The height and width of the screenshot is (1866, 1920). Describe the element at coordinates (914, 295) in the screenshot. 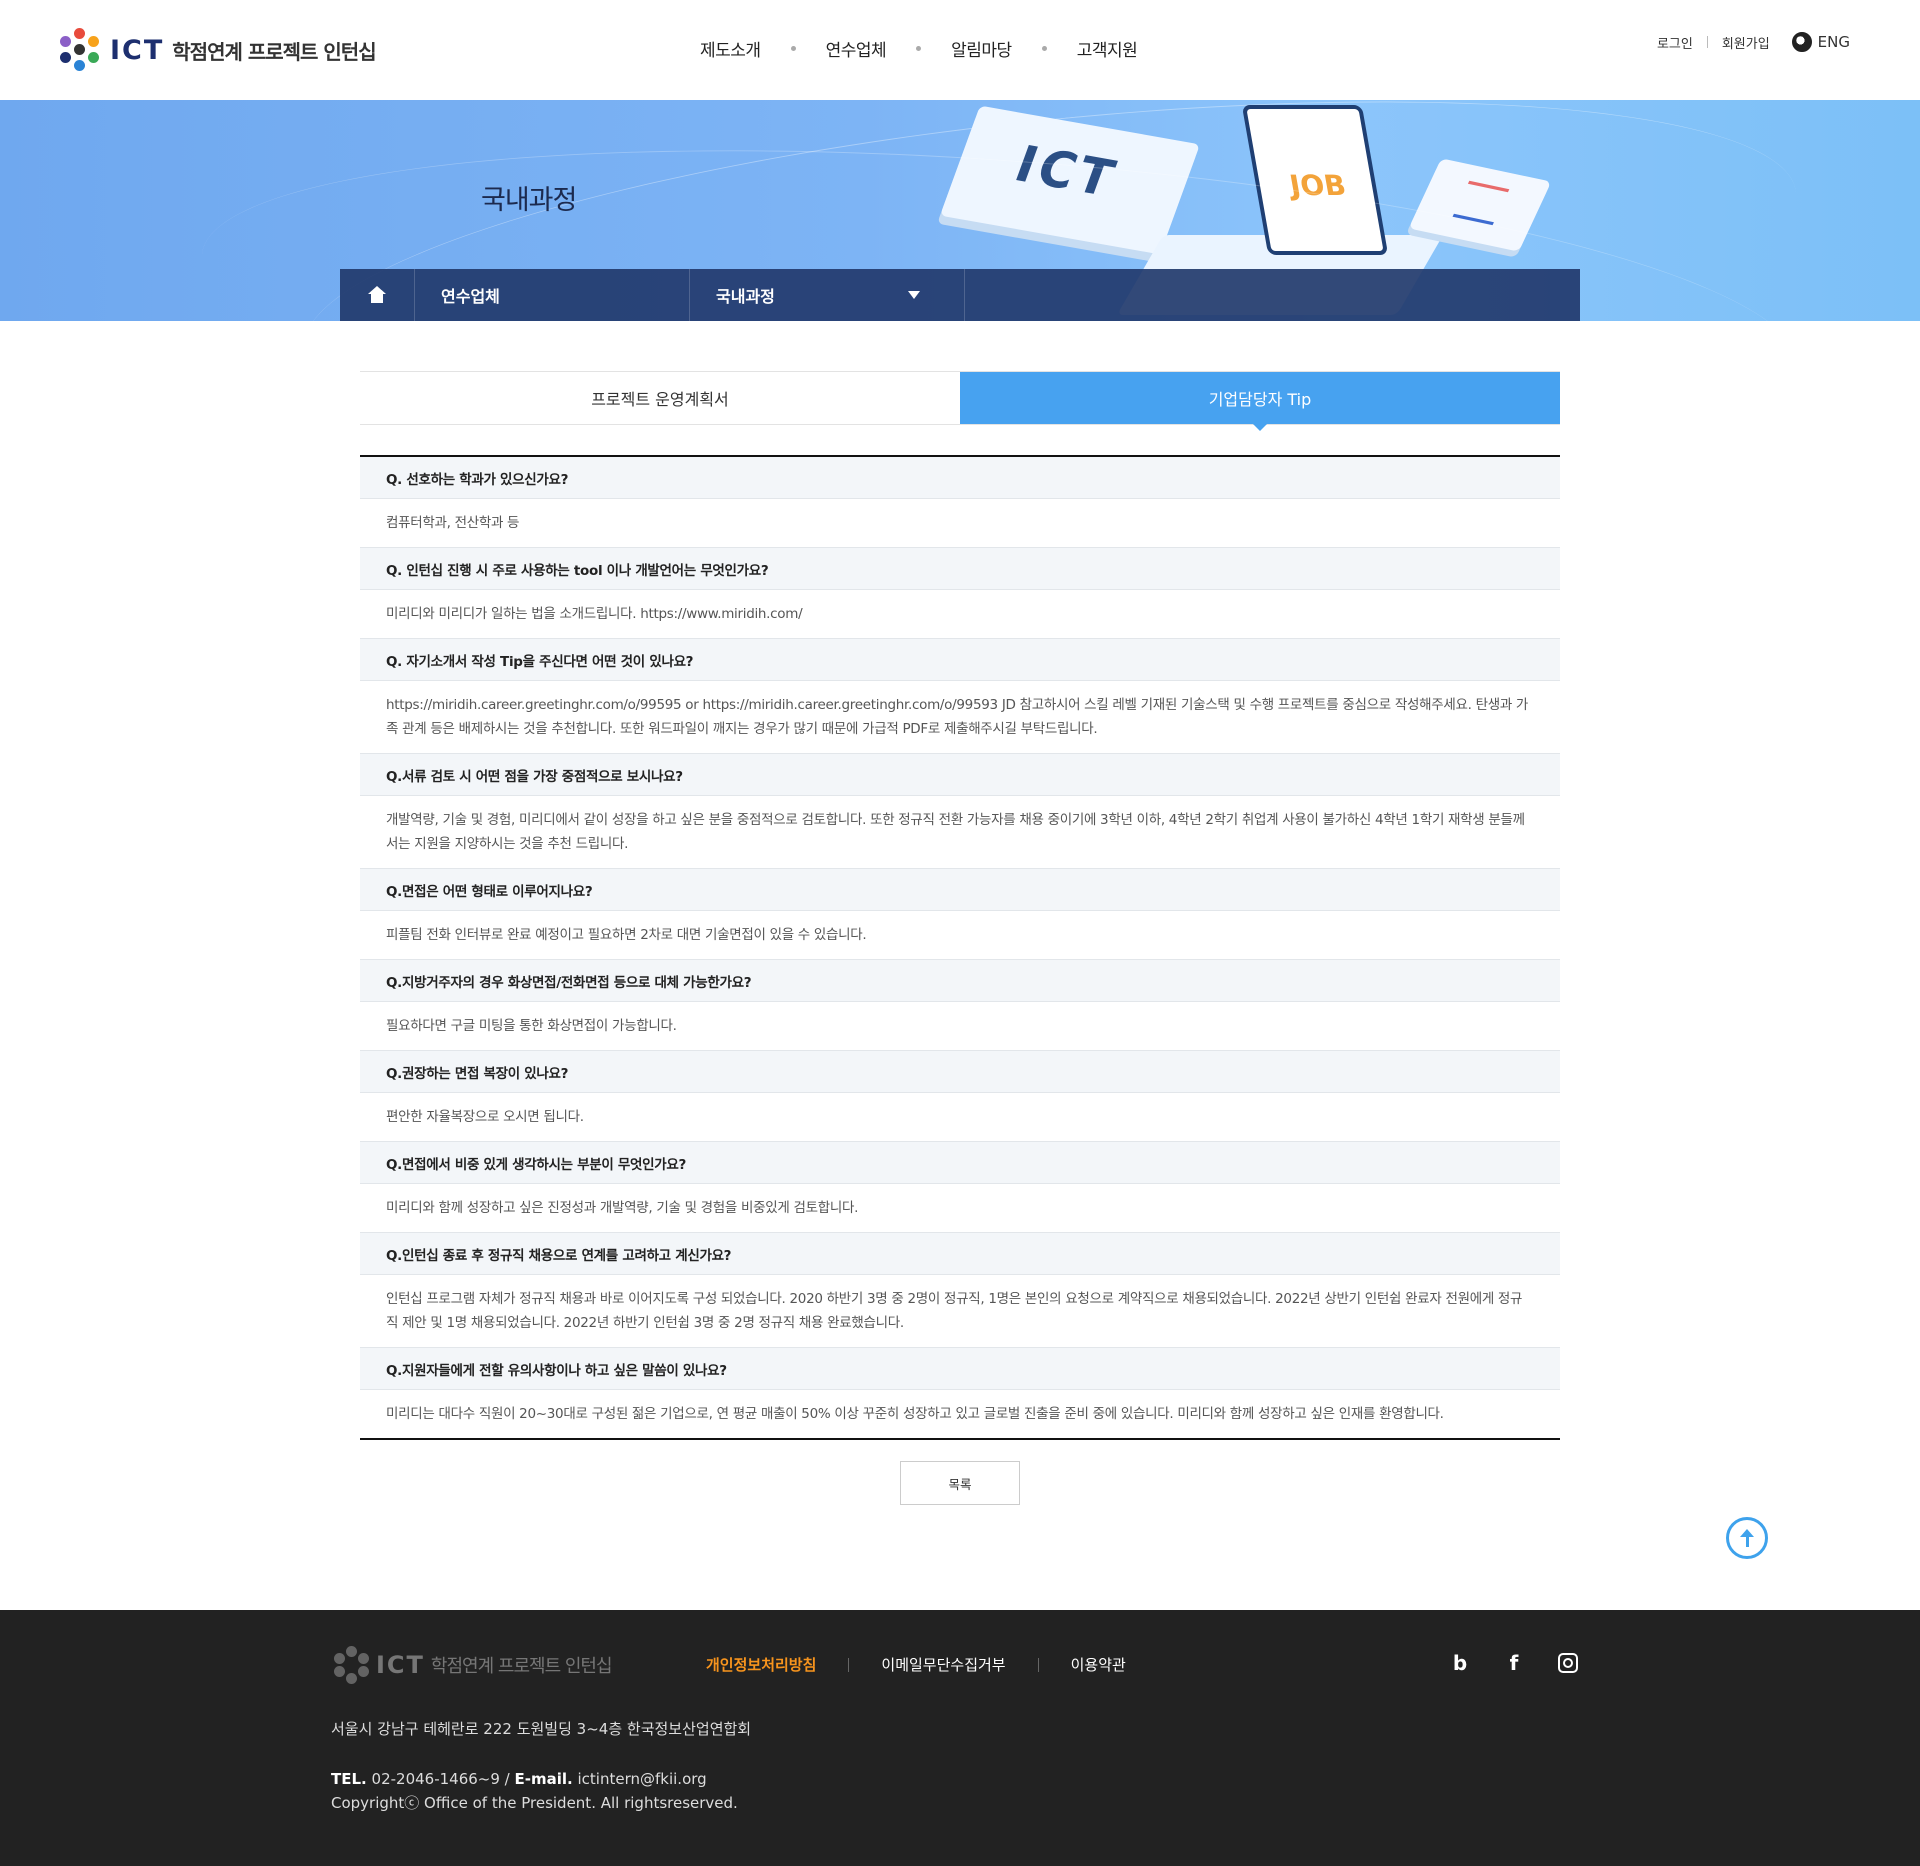

I see `chevron-down-icon` at that location.